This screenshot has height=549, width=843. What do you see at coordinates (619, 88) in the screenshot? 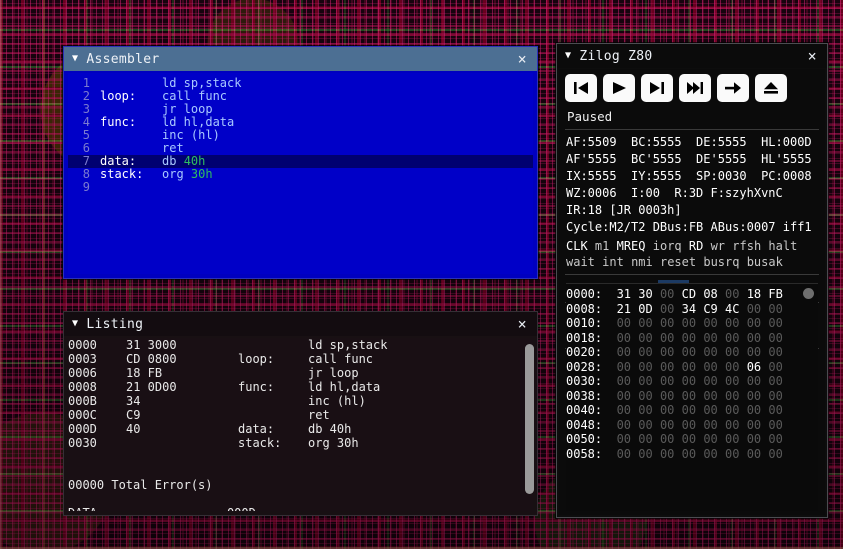
I see `run-button` at bounding box center [619, 88].